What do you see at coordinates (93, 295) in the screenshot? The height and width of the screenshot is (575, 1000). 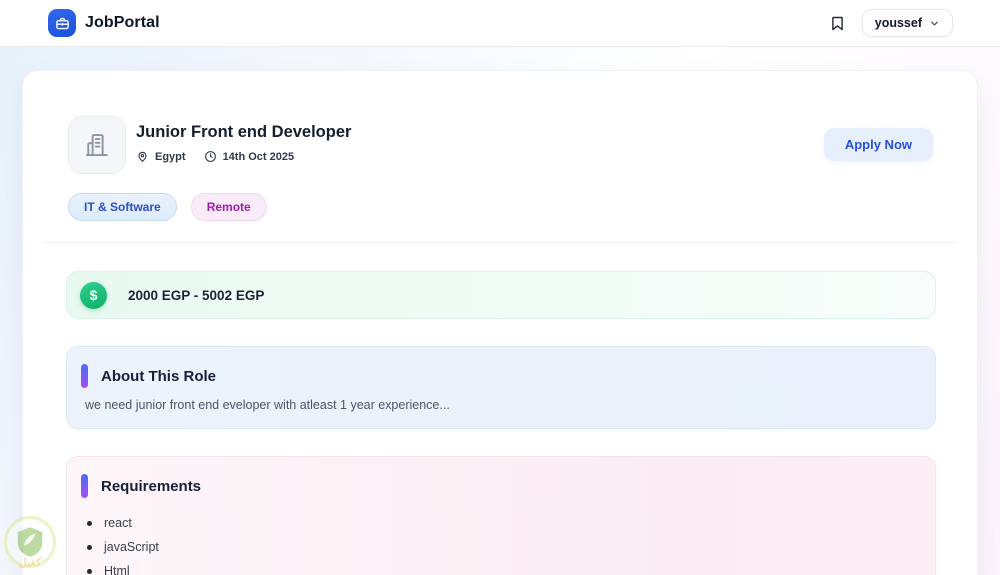 I see `dollar-icon: $` at bounding box center [93, 295].